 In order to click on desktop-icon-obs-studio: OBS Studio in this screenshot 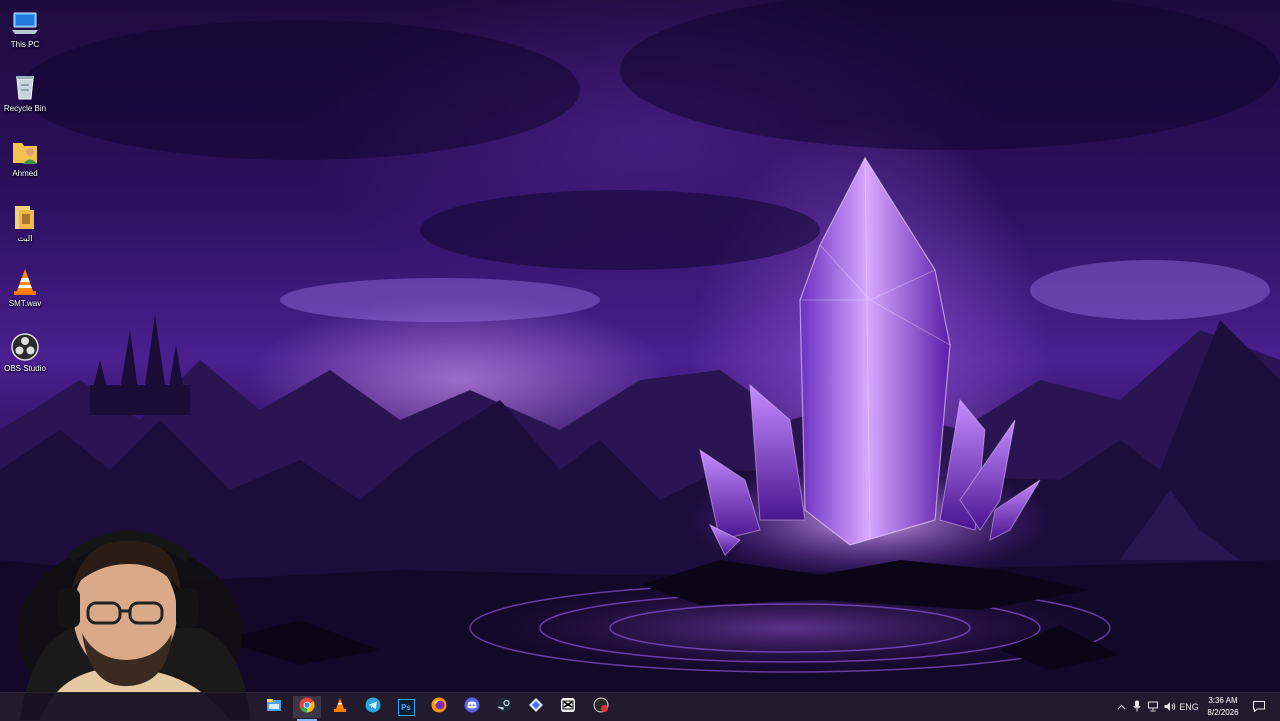, I will do `click(25, 352)`.